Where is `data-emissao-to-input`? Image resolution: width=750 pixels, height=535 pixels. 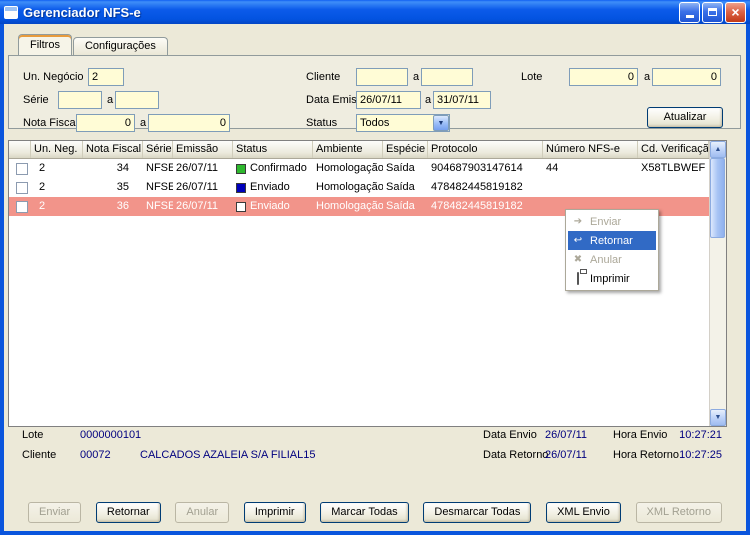
data-emissao-to-input is located at coordinates (462, 100).